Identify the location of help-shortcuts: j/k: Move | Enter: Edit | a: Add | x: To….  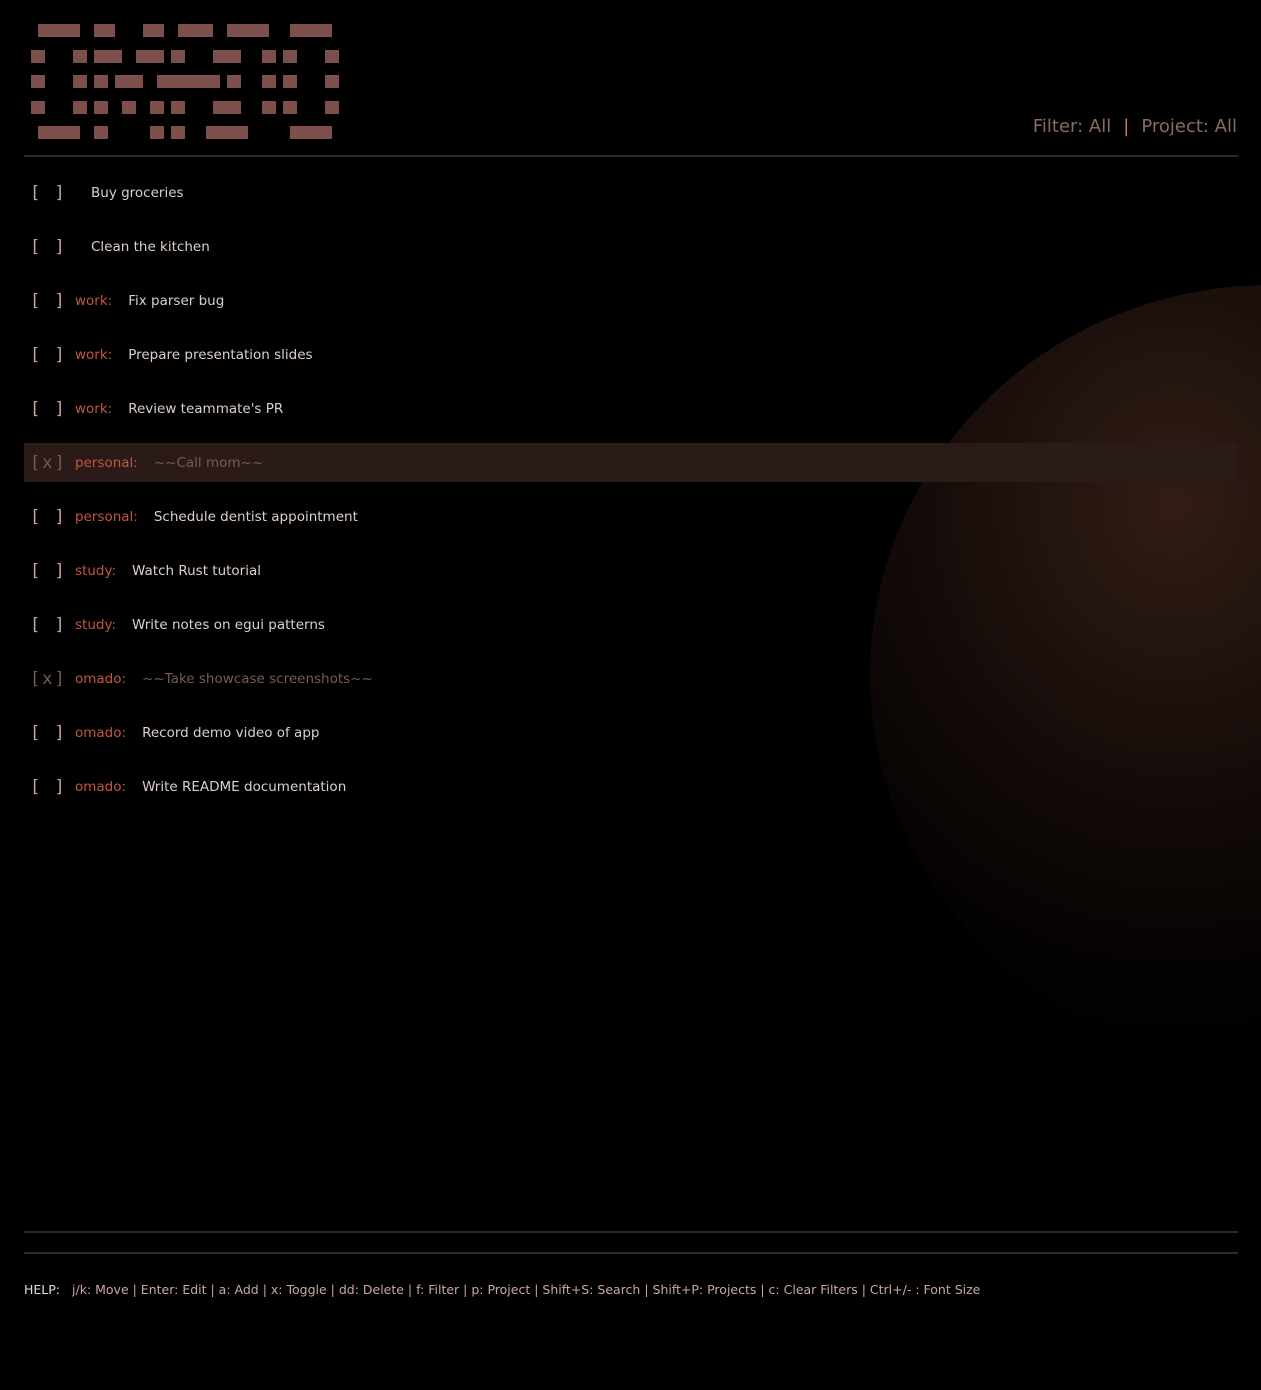
(526, 1289).